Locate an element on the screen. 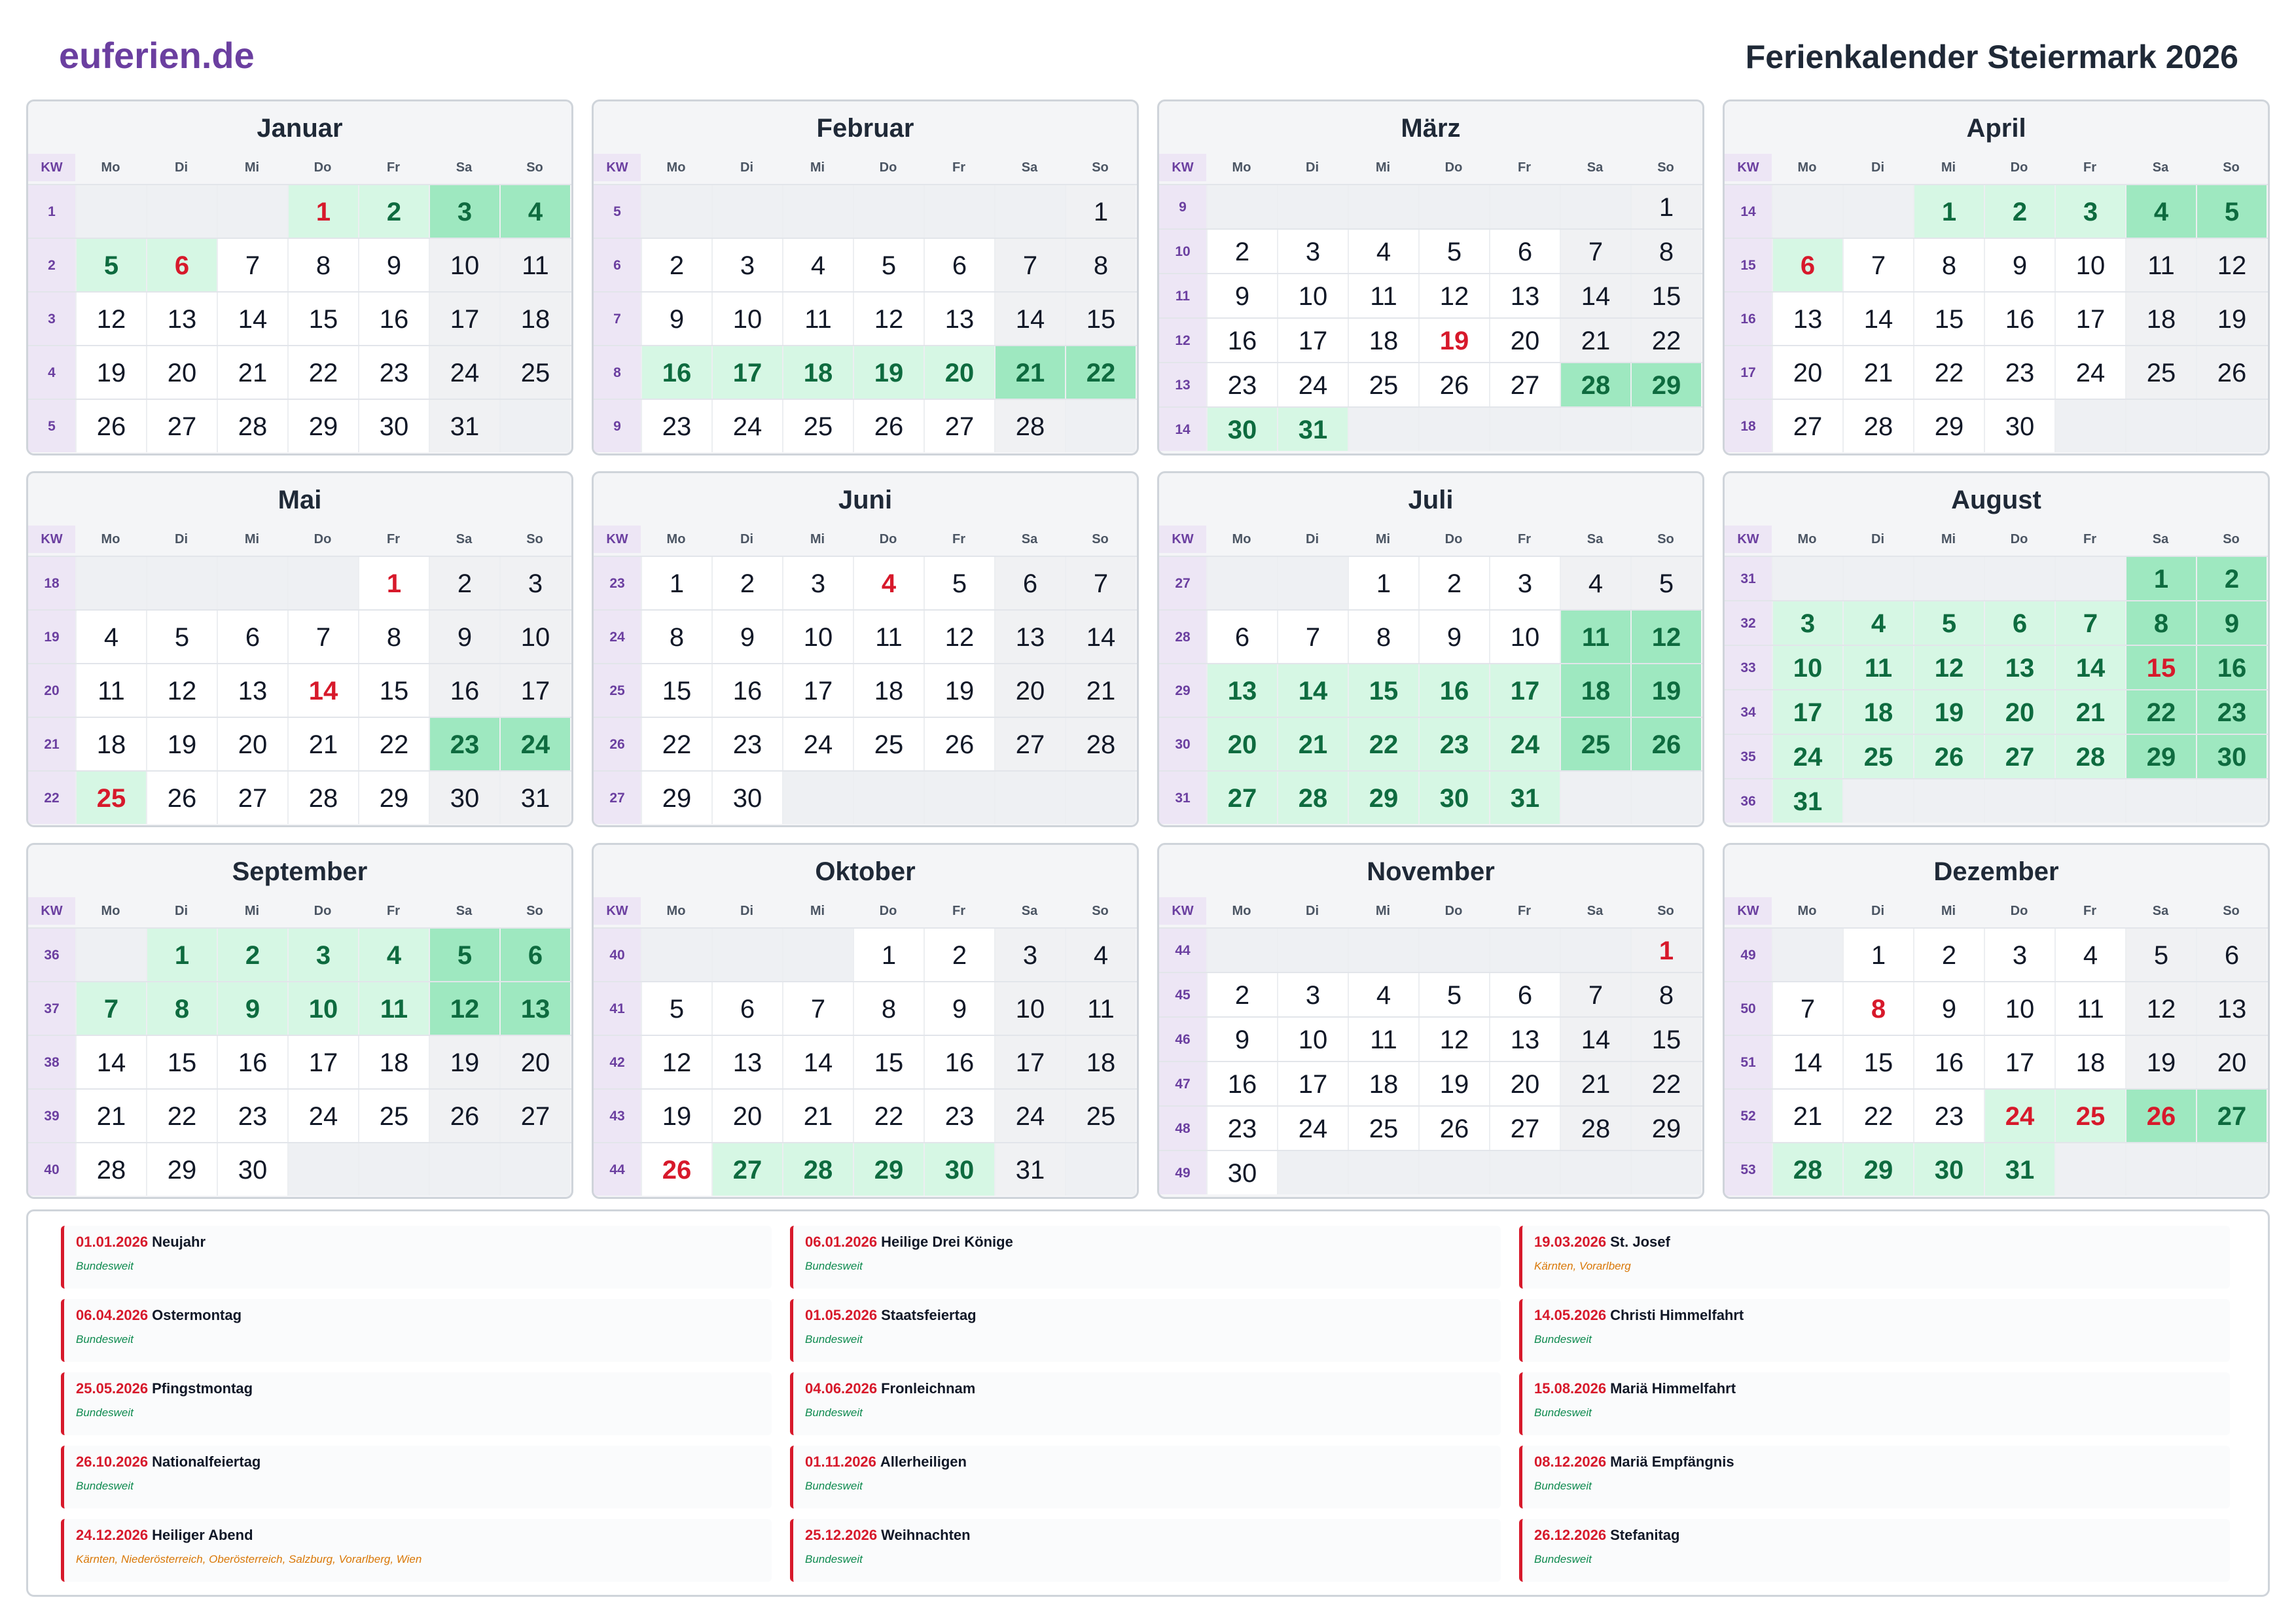  day-cell: 8 is located at coordinates (1665, 252).